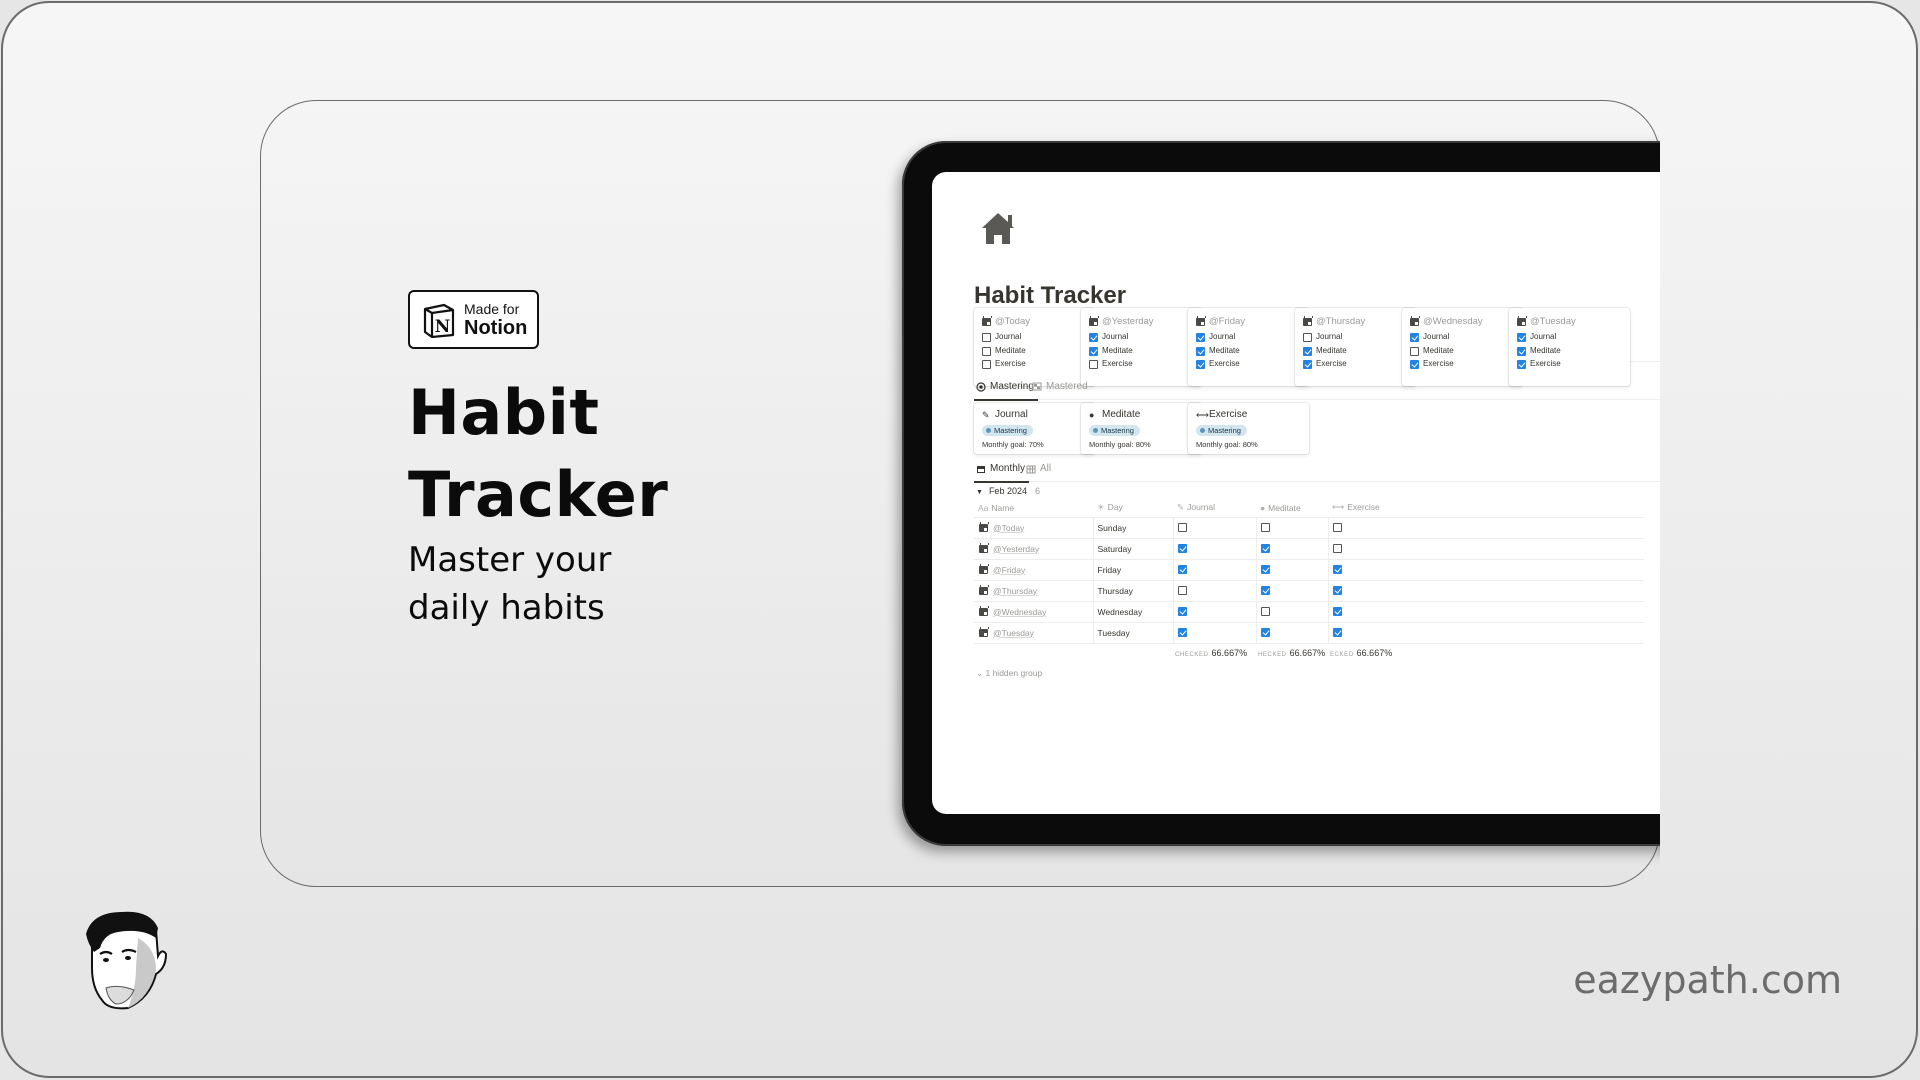 The height and width of the screenshot is (1080, 1920). I want to click on cell-name: @Today, so click(1034, 527).